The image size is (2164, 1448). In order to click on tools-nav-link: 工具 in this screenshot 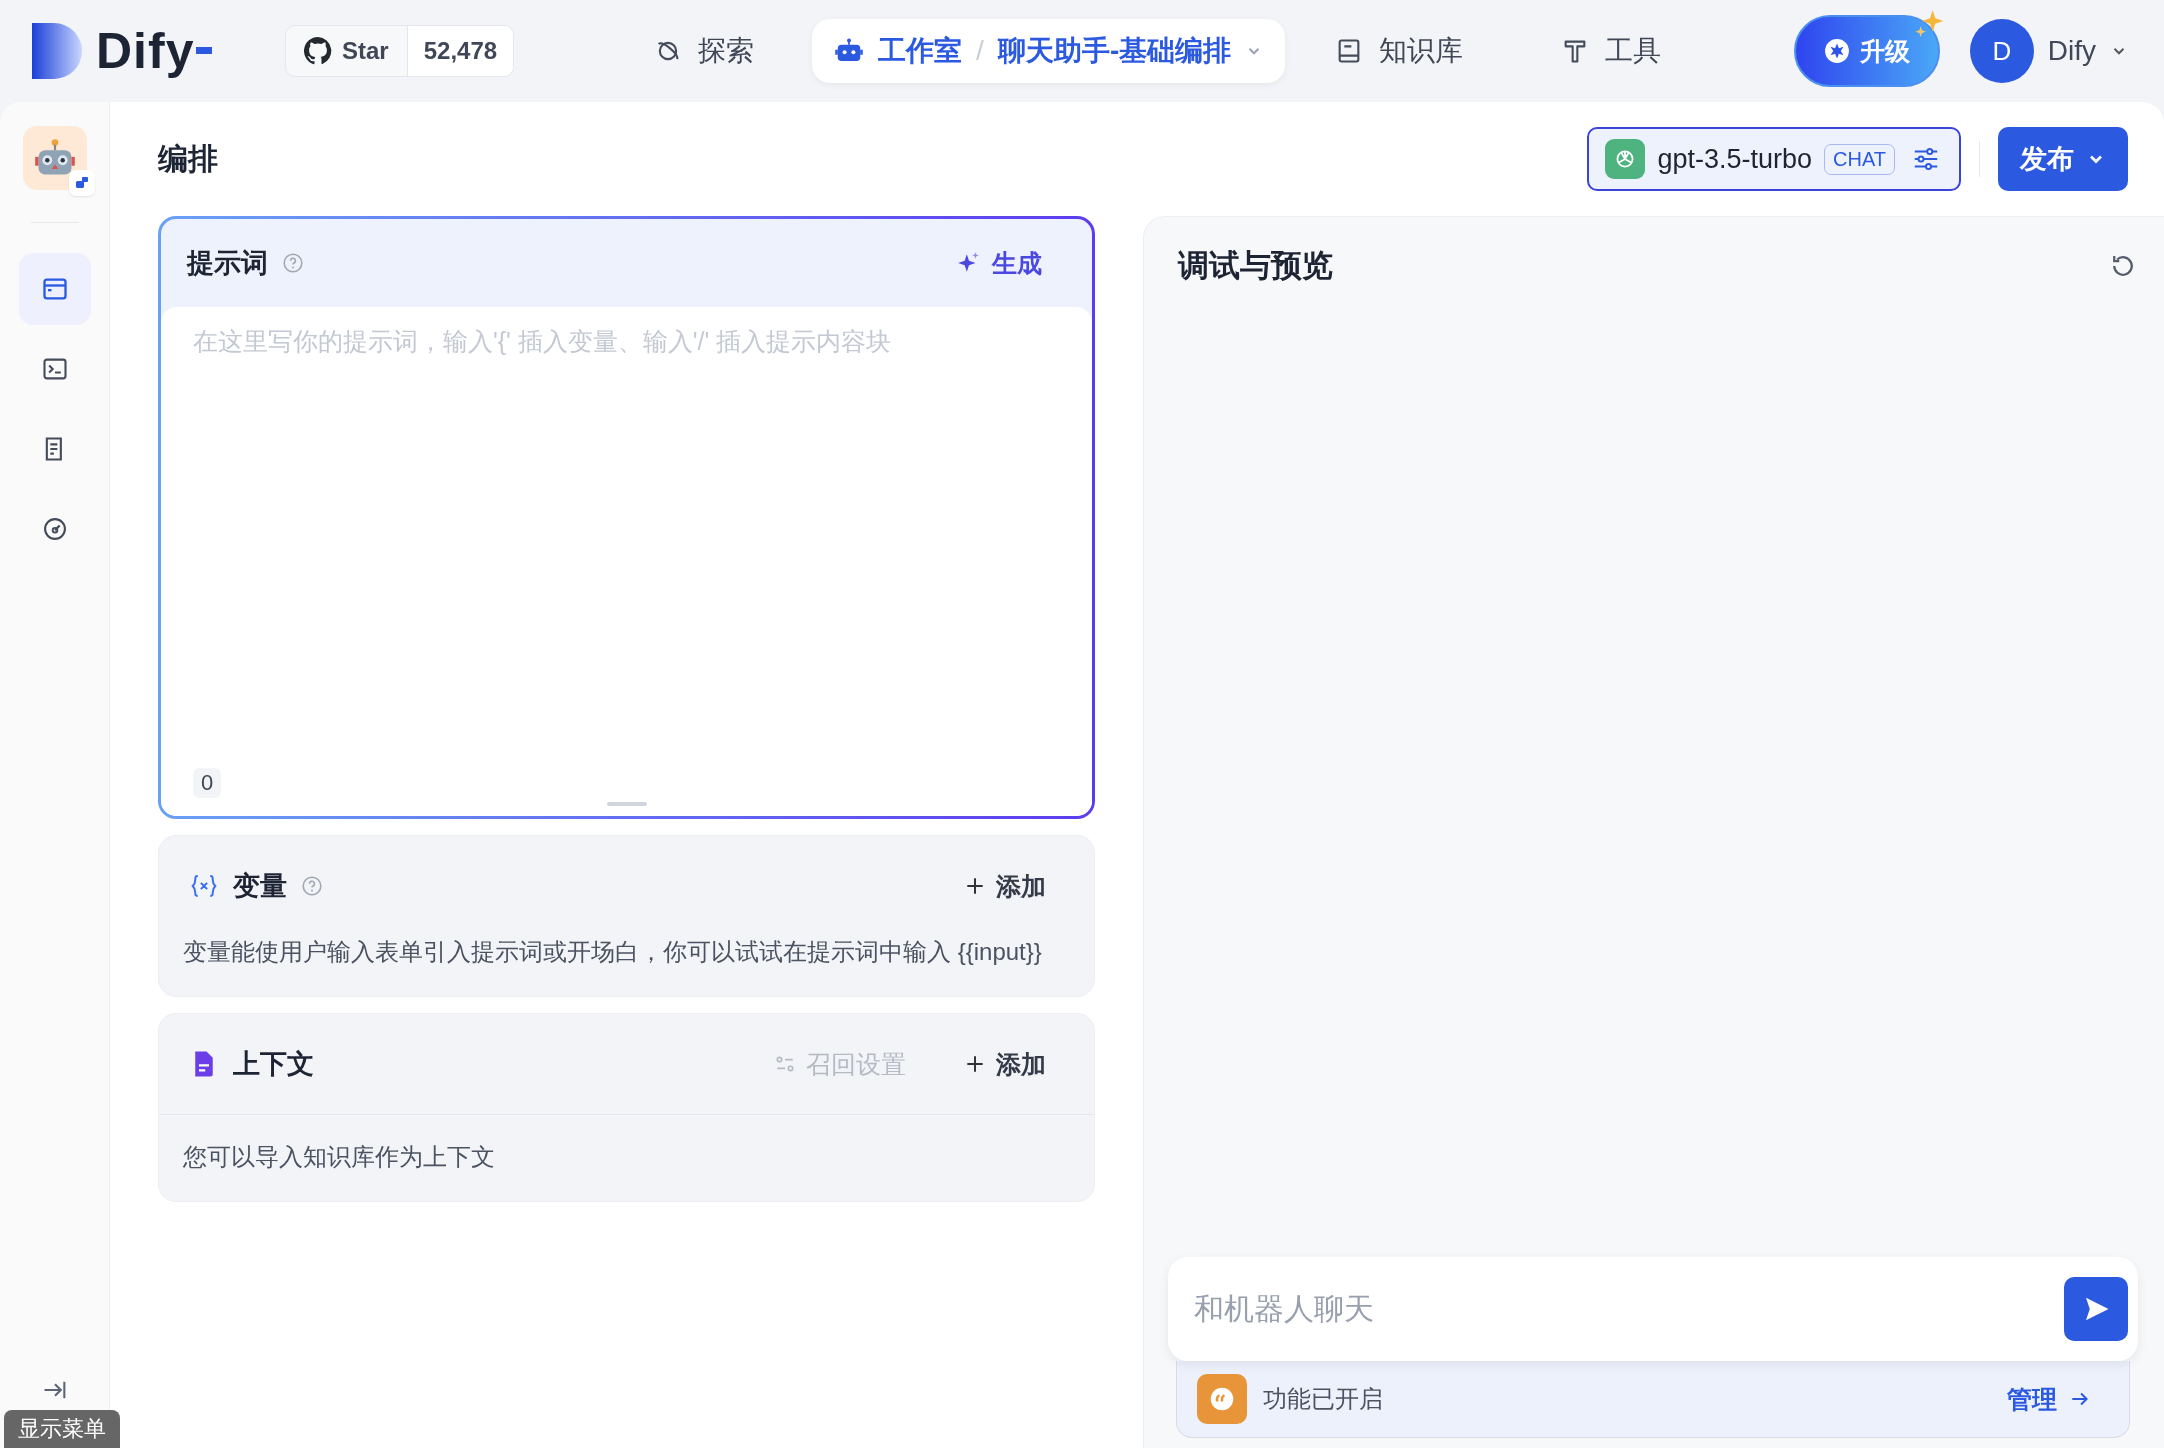, I will do `click(1611, 51)`.